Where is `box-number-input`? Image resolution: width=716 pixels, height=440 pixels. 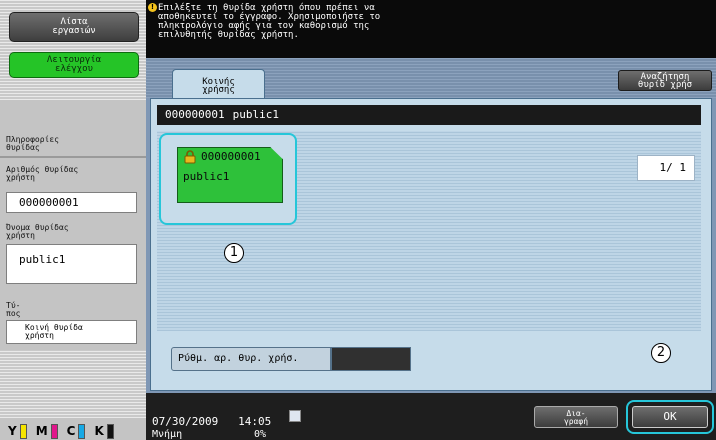
box-number-input is located at coordinates (371, 359).